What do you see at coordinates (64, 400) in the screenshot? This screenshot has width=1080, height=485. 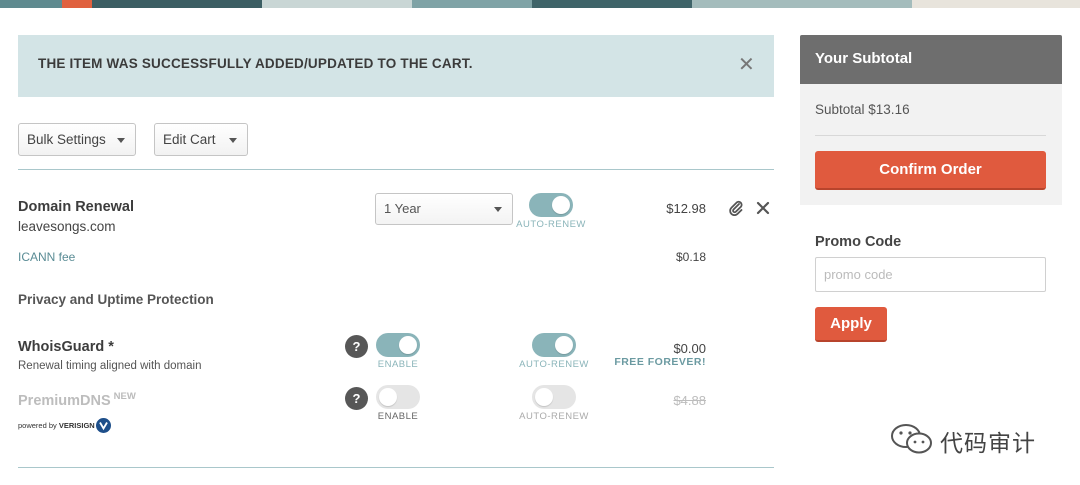 I see `premiumdns-title-text: PremiumDNS` at bounding box center [64, 400].